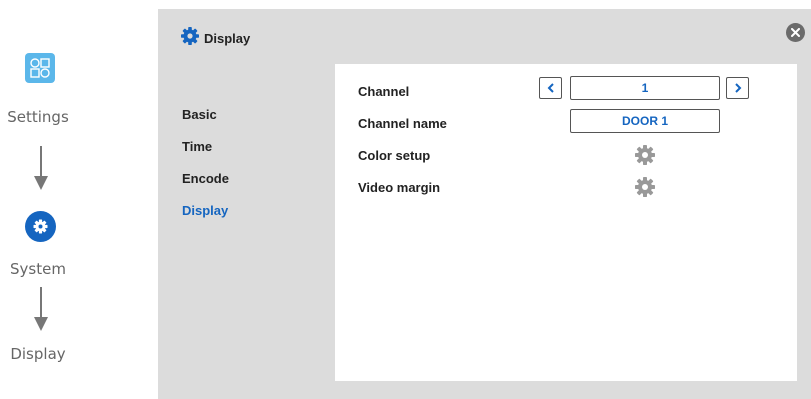  Describe the element at coordinates (205, 219) in the screenshot. I see `menu-item-display: Display` at that location.